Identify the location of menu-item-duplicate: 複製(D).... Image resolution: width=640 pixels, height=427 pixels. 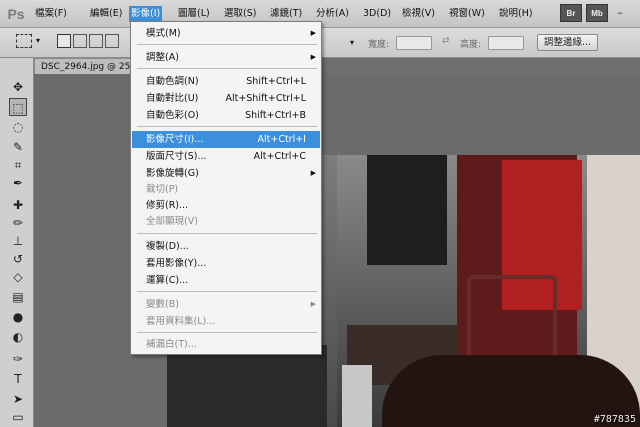
(226, 246).